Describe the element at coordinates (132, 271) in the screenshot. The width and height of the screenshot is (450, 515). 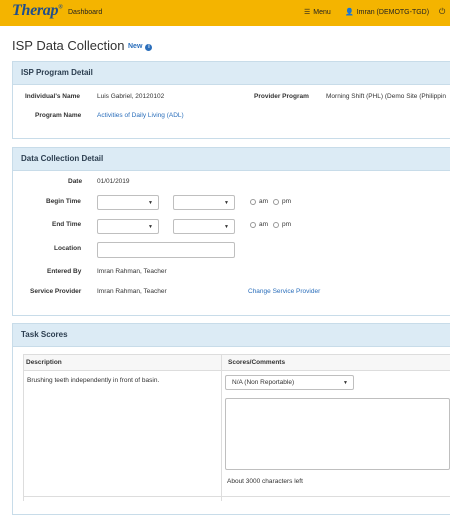
I see `entered-by-value: Imran Rahman, Teacher` at that location.